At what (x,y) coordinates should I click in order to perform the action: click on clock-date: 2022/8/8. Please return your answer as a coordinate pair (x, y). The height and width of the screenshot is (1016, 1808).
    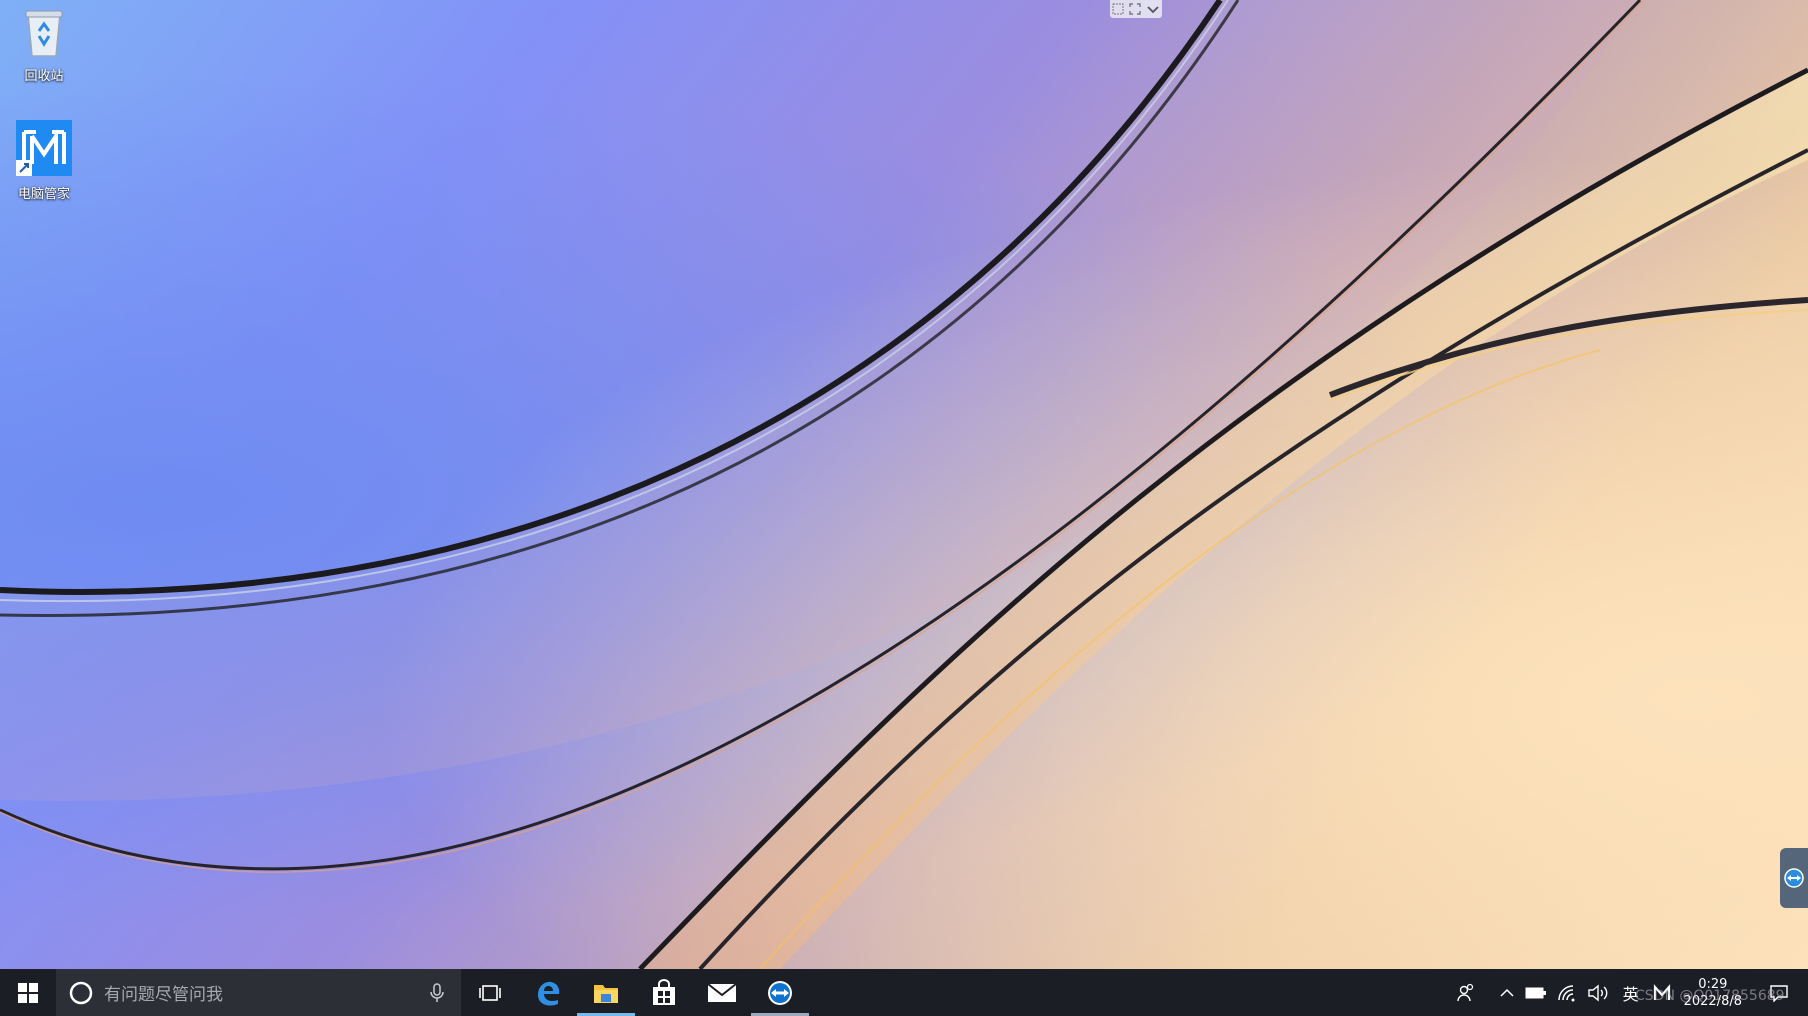
    Looking at the image, I should click on (1712, 1001).